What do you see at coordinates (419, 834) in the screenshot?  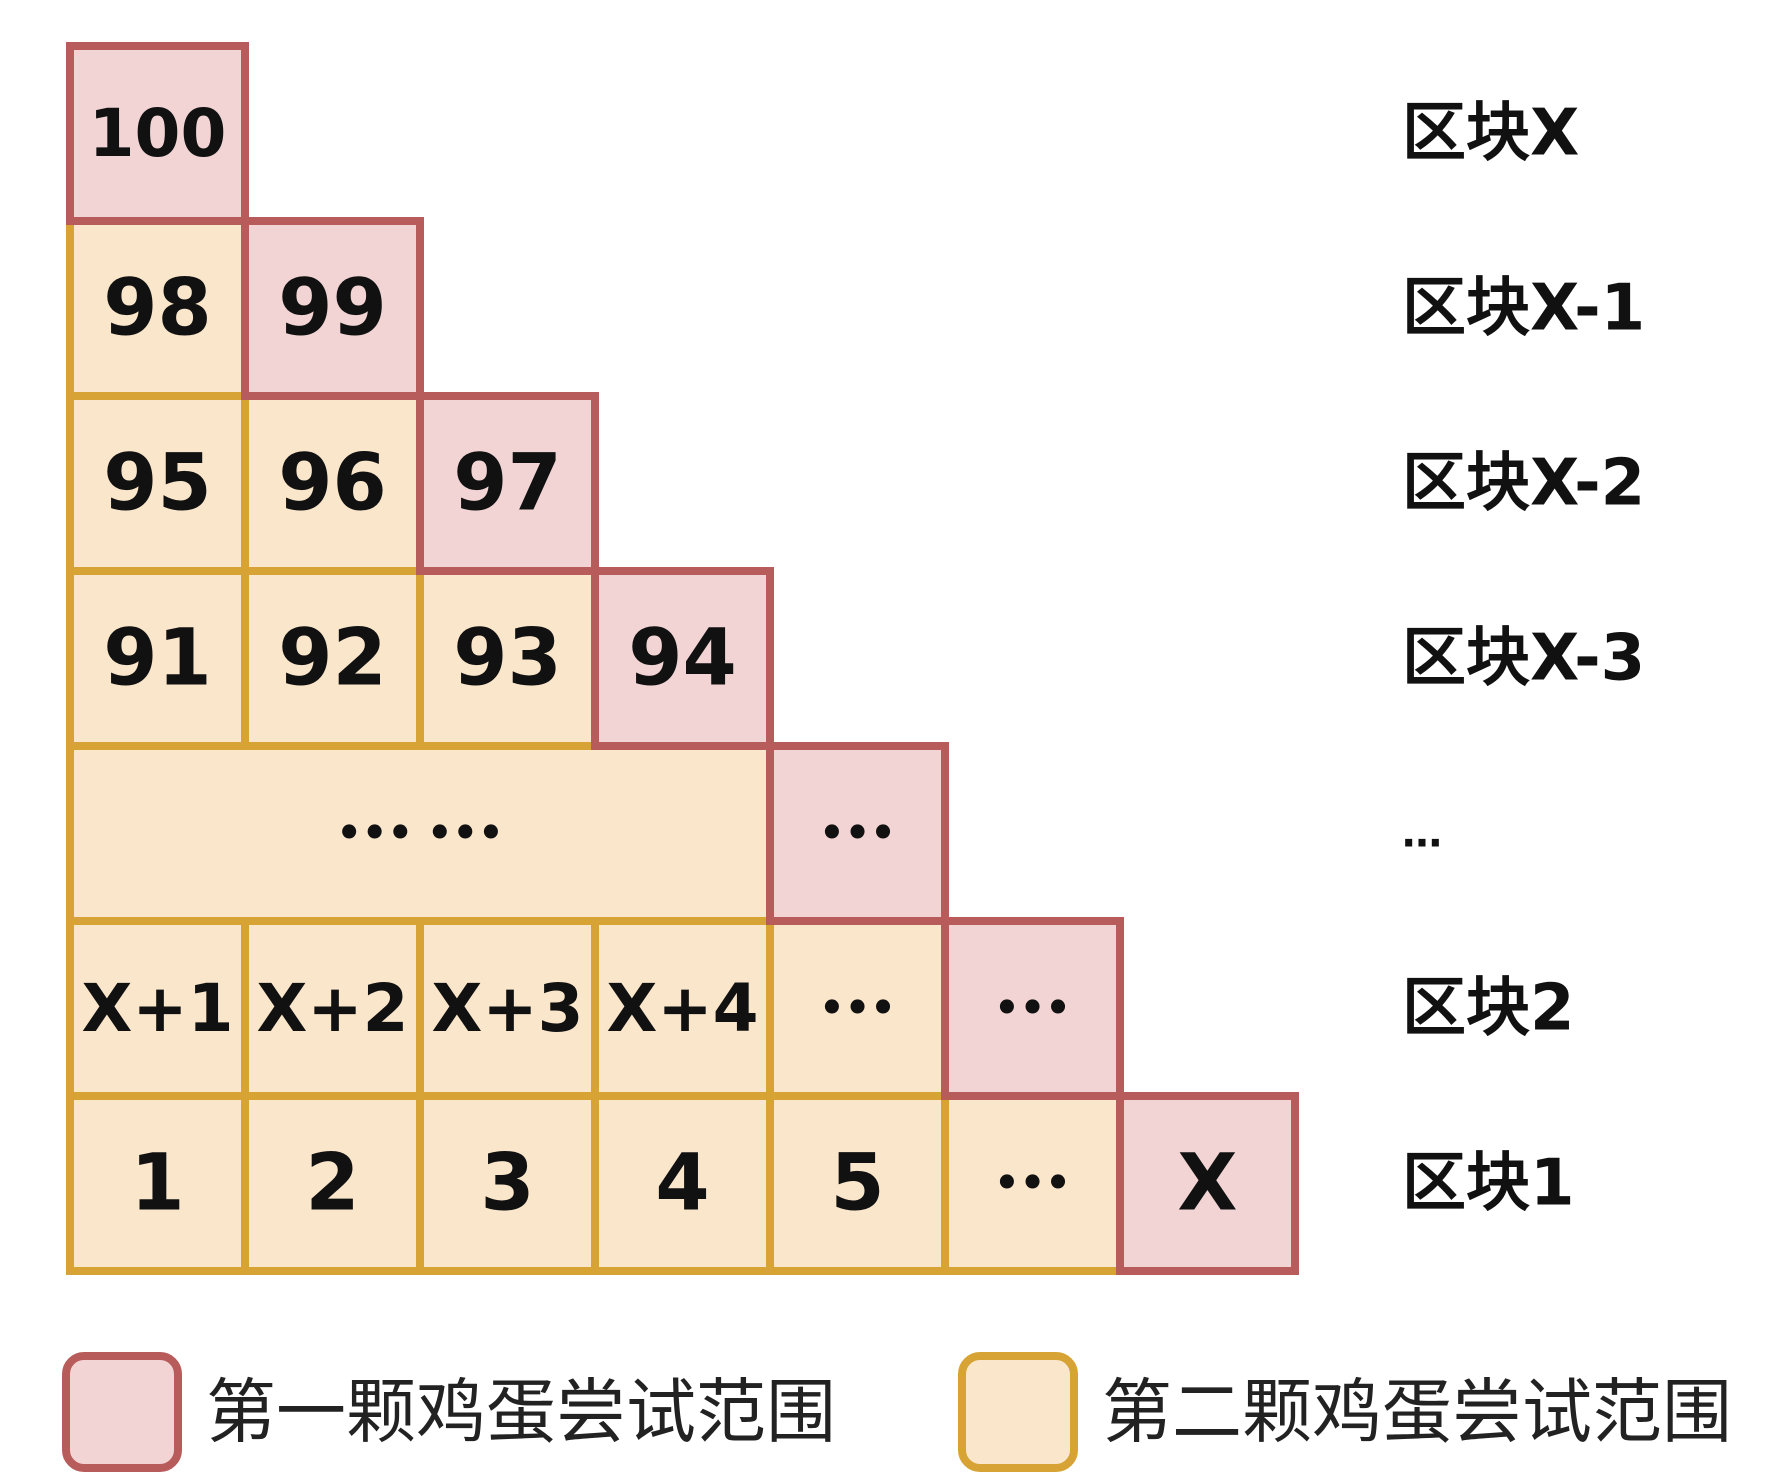 I see `cell-label: ••• •••` at bounding box center [419, 834].